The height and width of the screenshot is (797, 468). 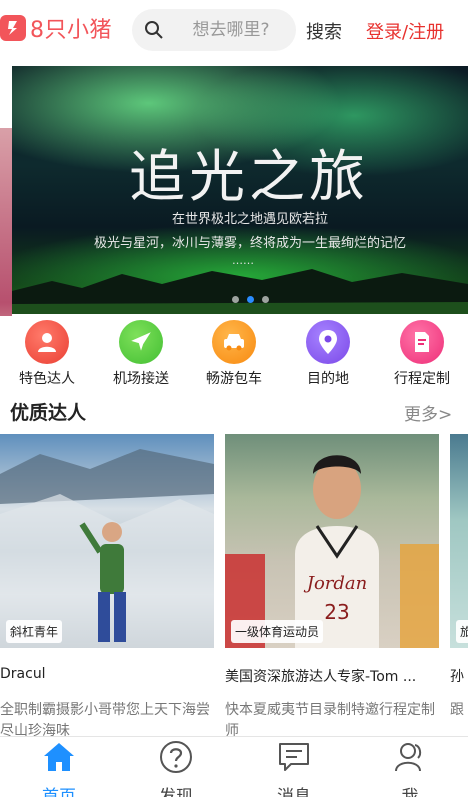 I want to click on logo-text: 8只小猪, so click(x=71, y=30).